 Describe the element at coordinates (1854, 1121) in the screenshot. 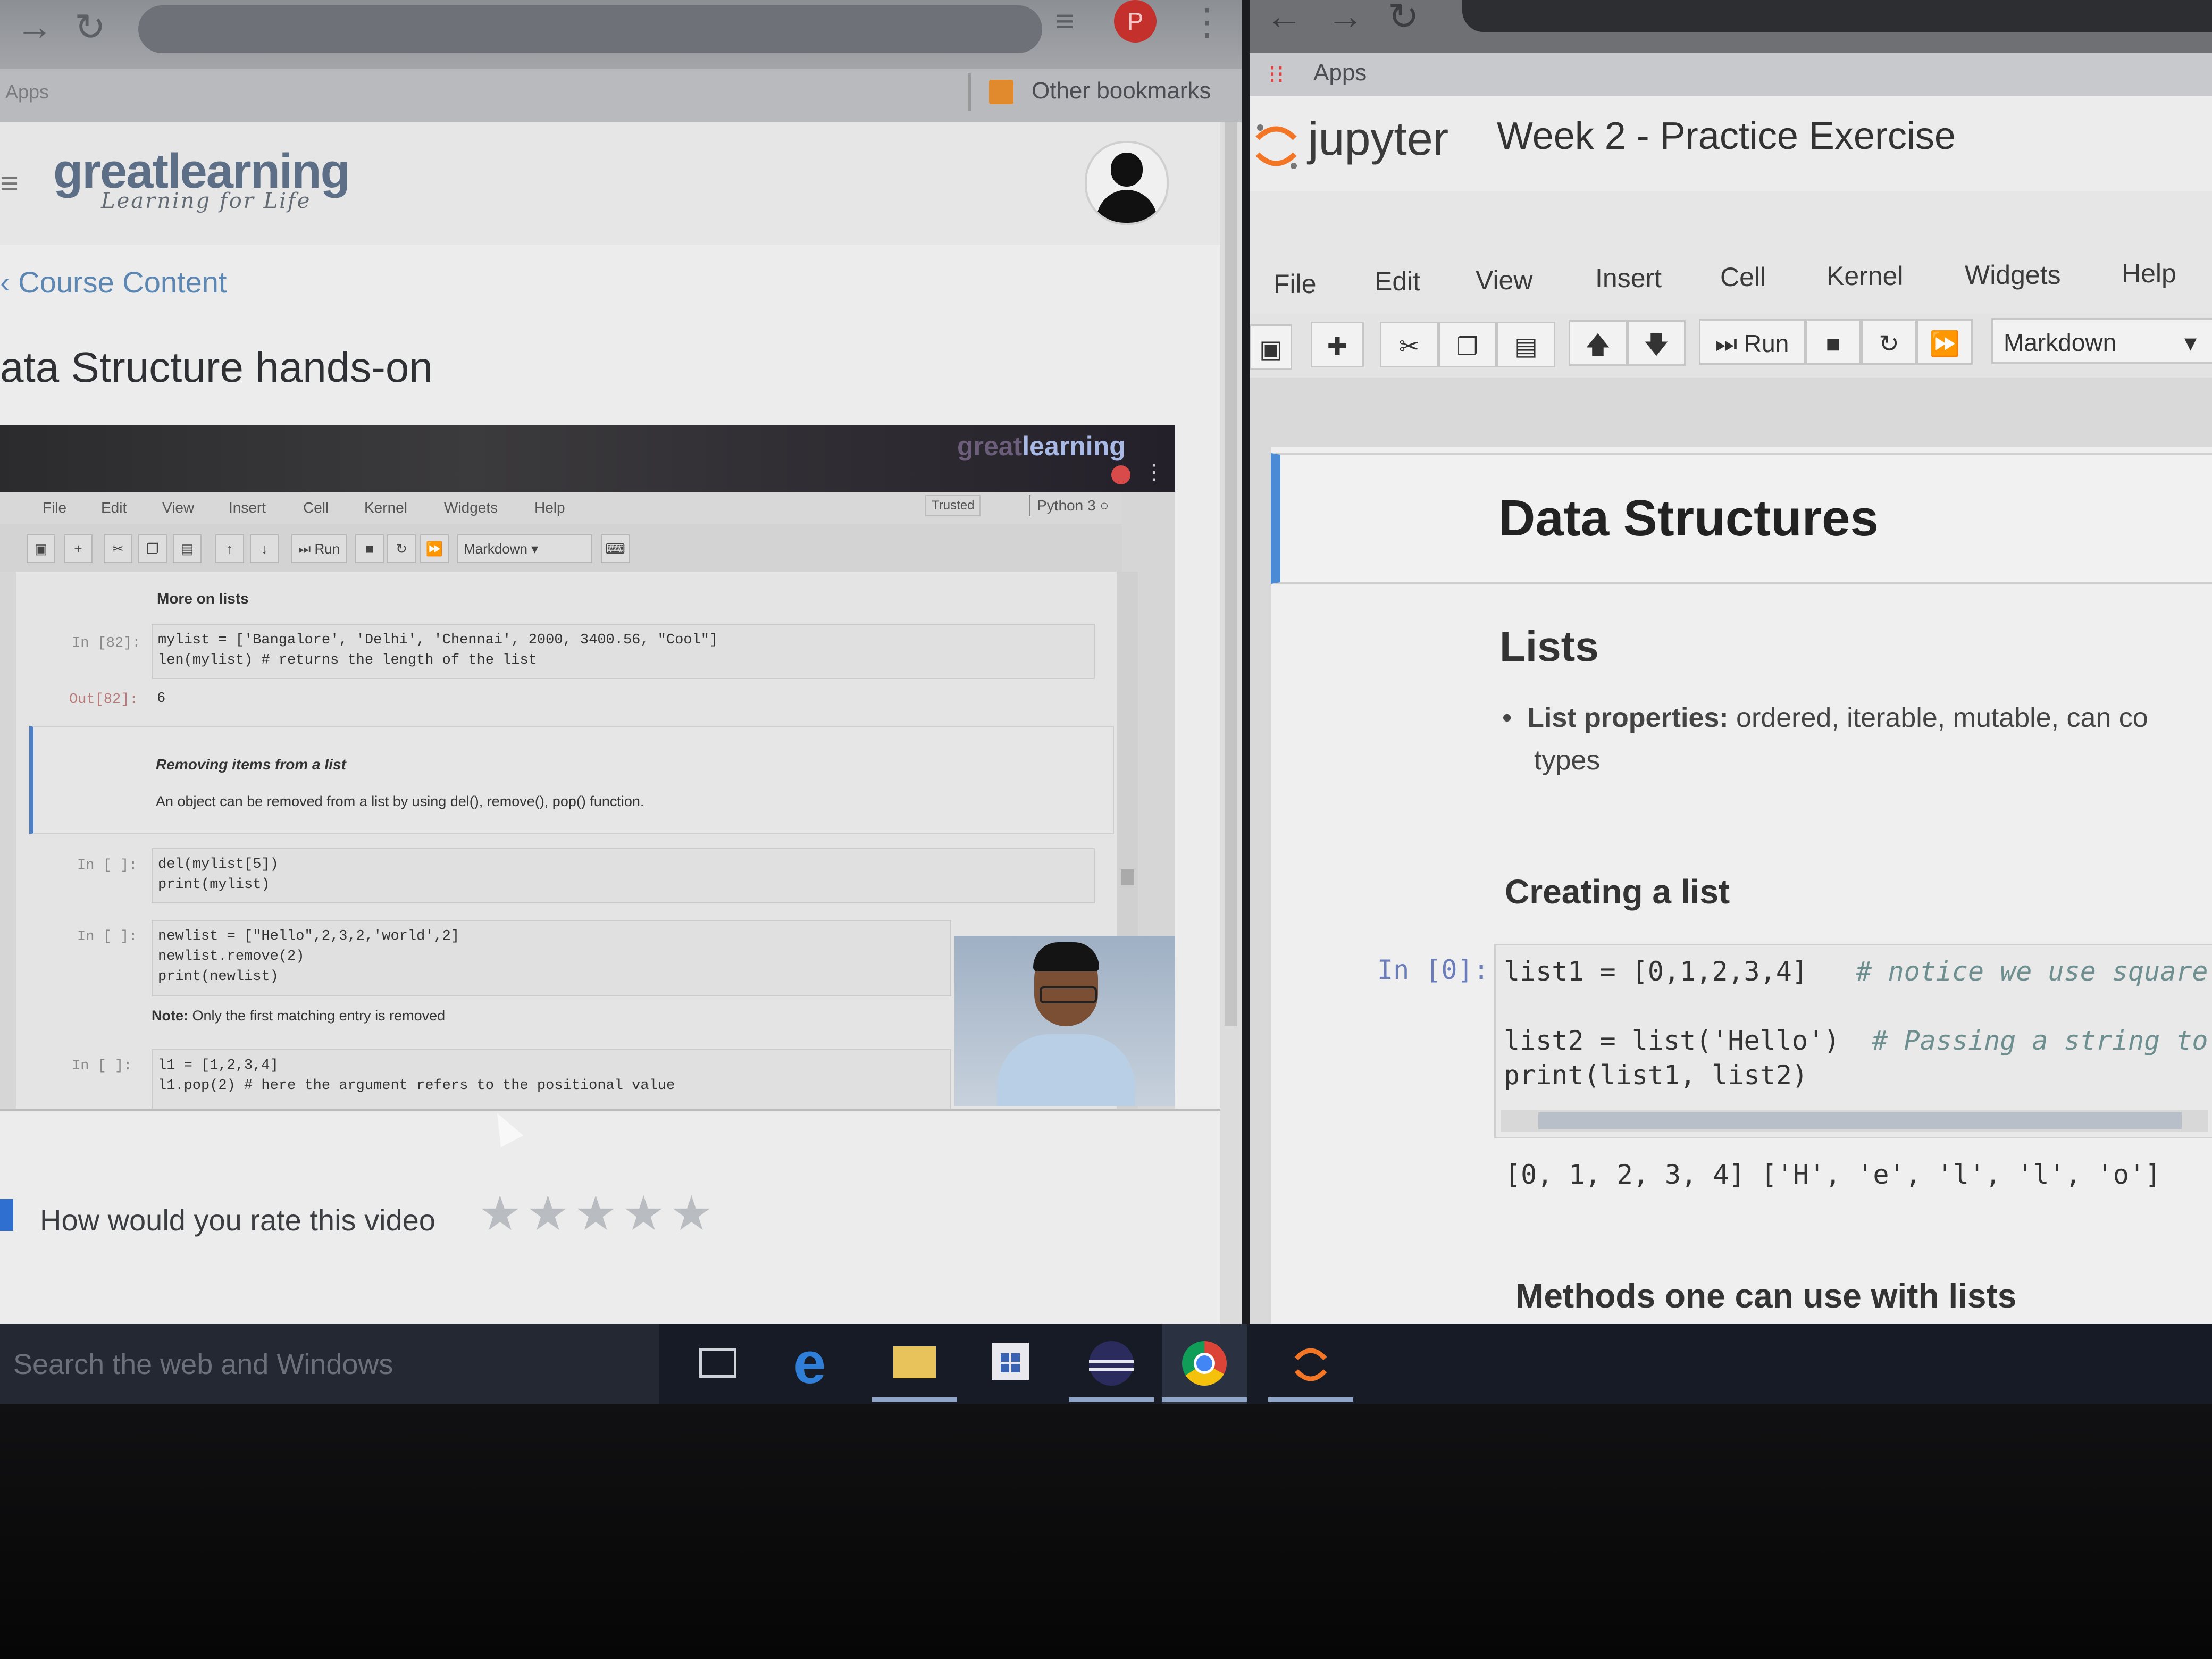

I see `code-horizontal-scrollbar` at that location.